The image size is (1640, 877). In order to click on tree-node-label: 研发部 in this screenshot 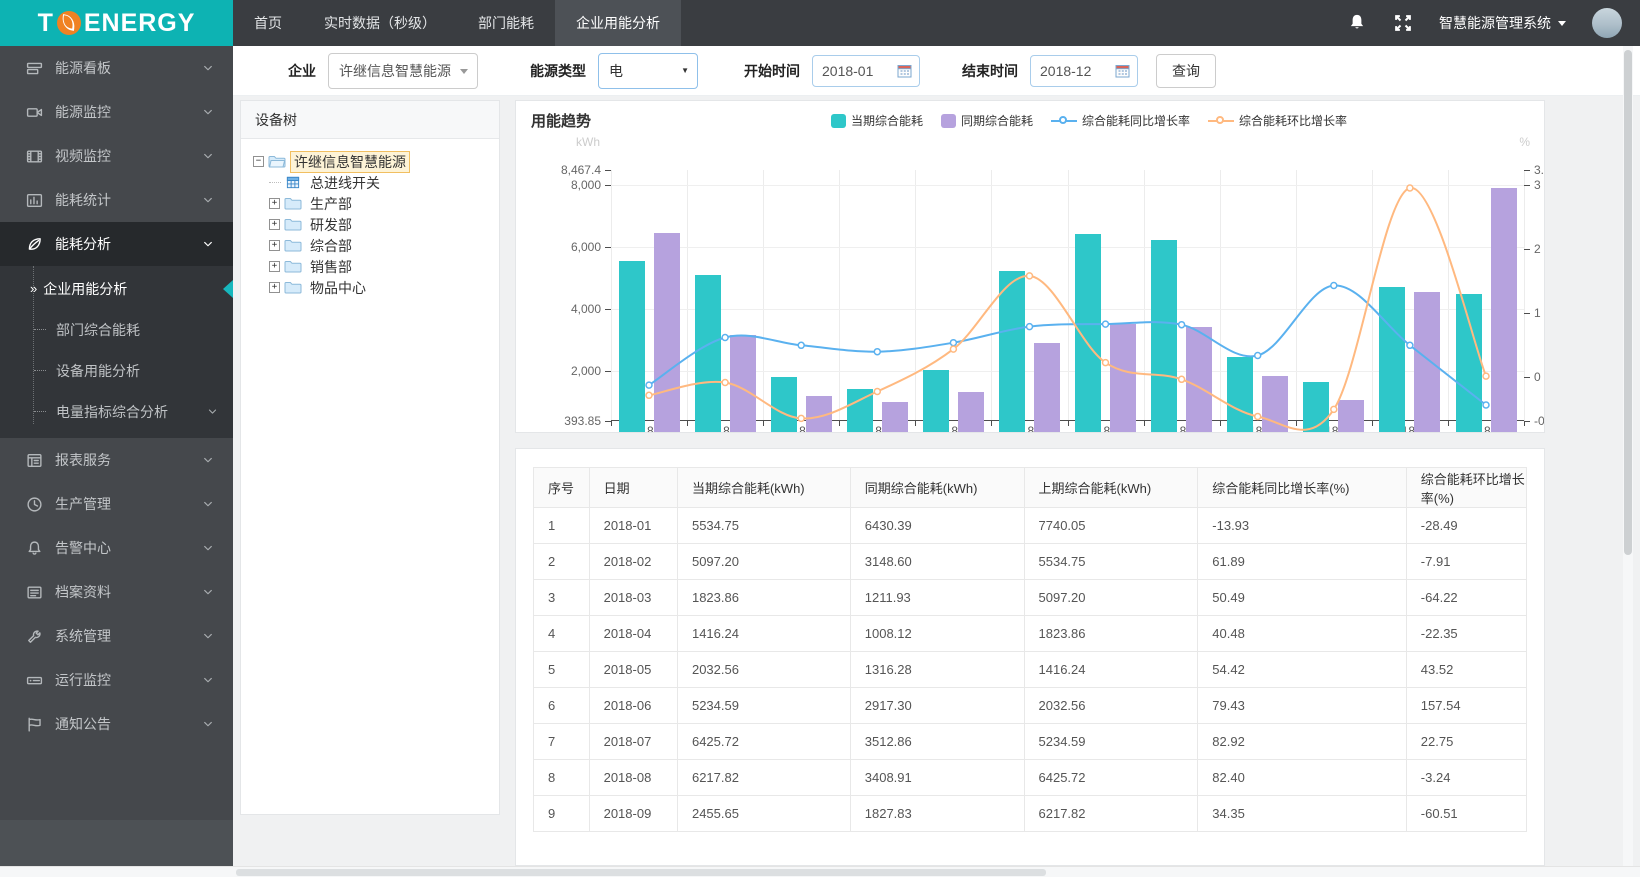, I will do `click(331, 225)`.